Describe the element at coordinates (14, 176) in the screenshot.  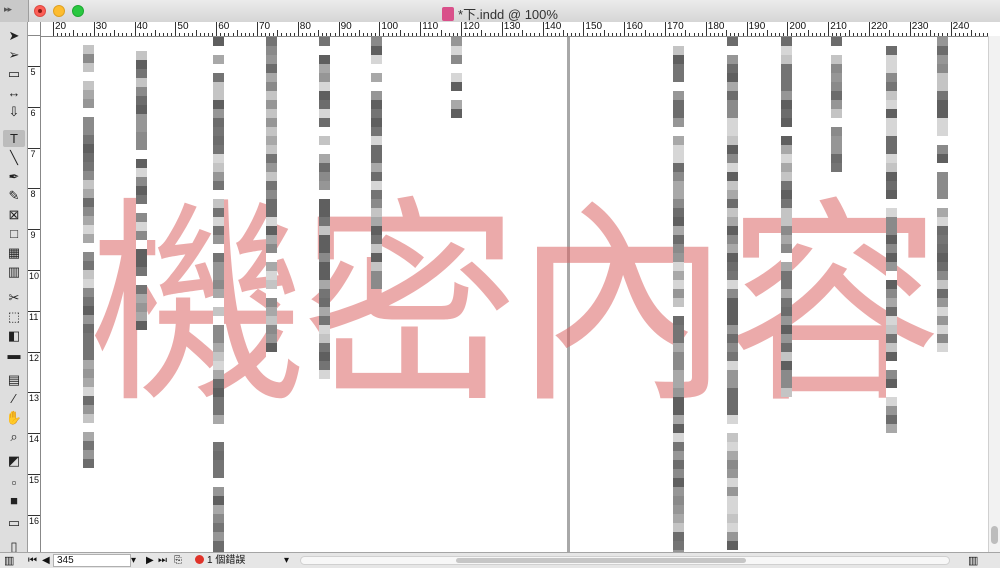
I see `pen-tool-icon: ✒` at that location.